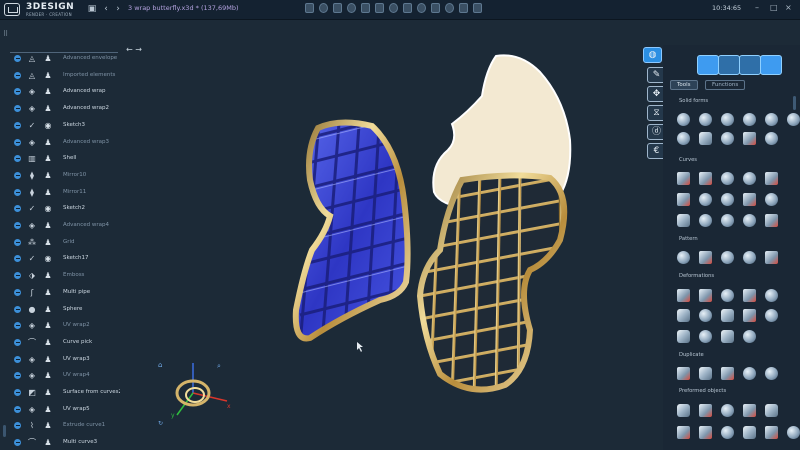 The width and height of the screenshot is (800, 450). What do you see at coordinates (160, 365) in the screenshot?
I see `home-view-icon: ⌂` at bounding box center [160, 365].